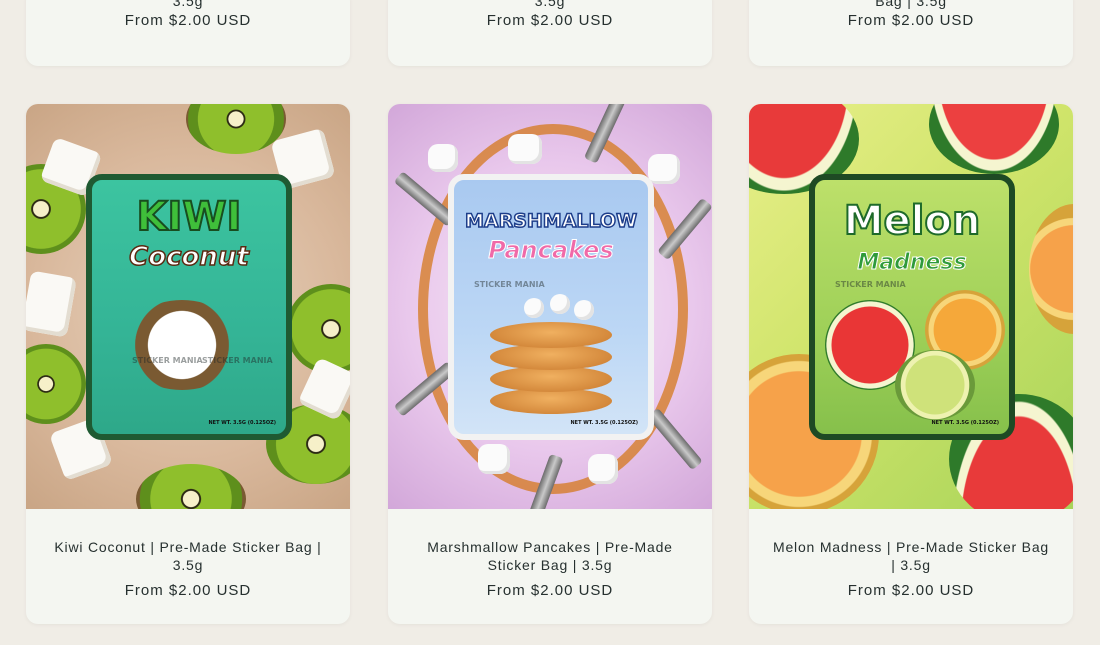 This screenshot has width=1100, height=645. Describe the element at coordinates (1051, 269) in the screenshot. I see `cantaloupe-slice-decor` at that location.